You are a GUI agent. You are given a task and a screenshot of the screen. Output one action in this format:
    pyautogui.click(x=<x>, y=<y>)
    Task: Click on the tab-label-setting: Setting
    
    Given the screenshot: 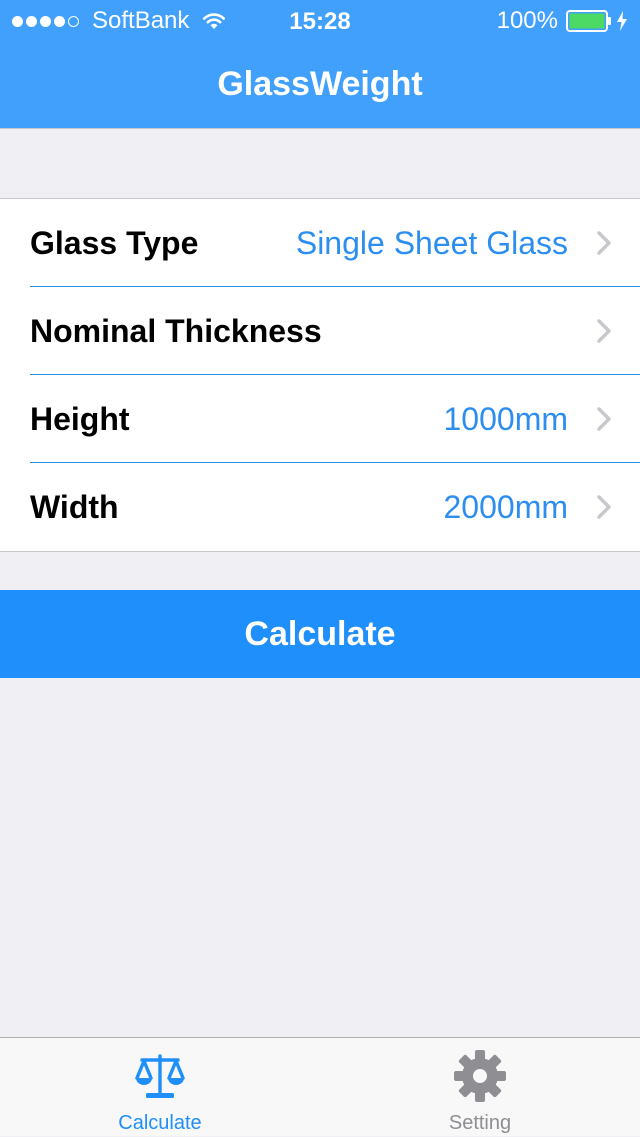 What is the action you would take?
    pyautogui.click(x=480, y=1123)
    